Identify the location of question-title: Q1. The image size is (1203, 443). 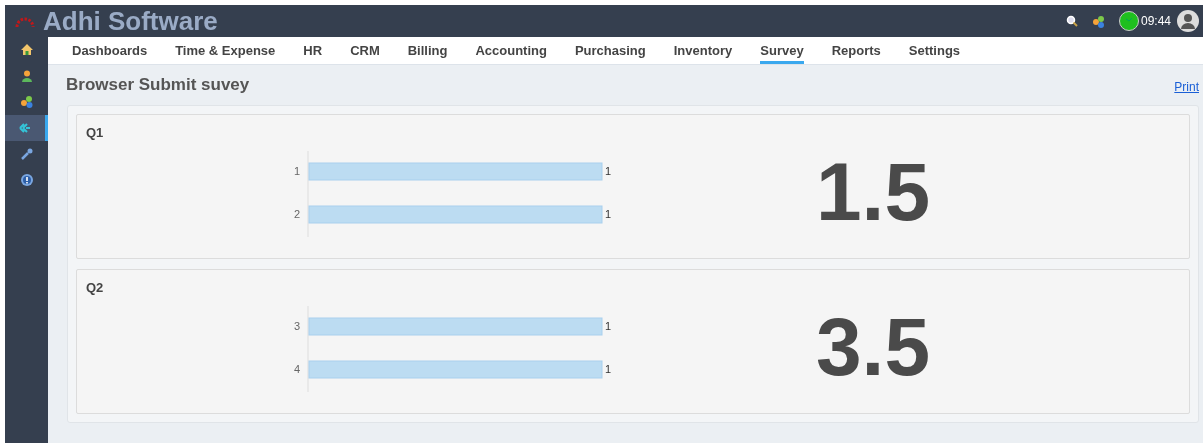
(95, 133).